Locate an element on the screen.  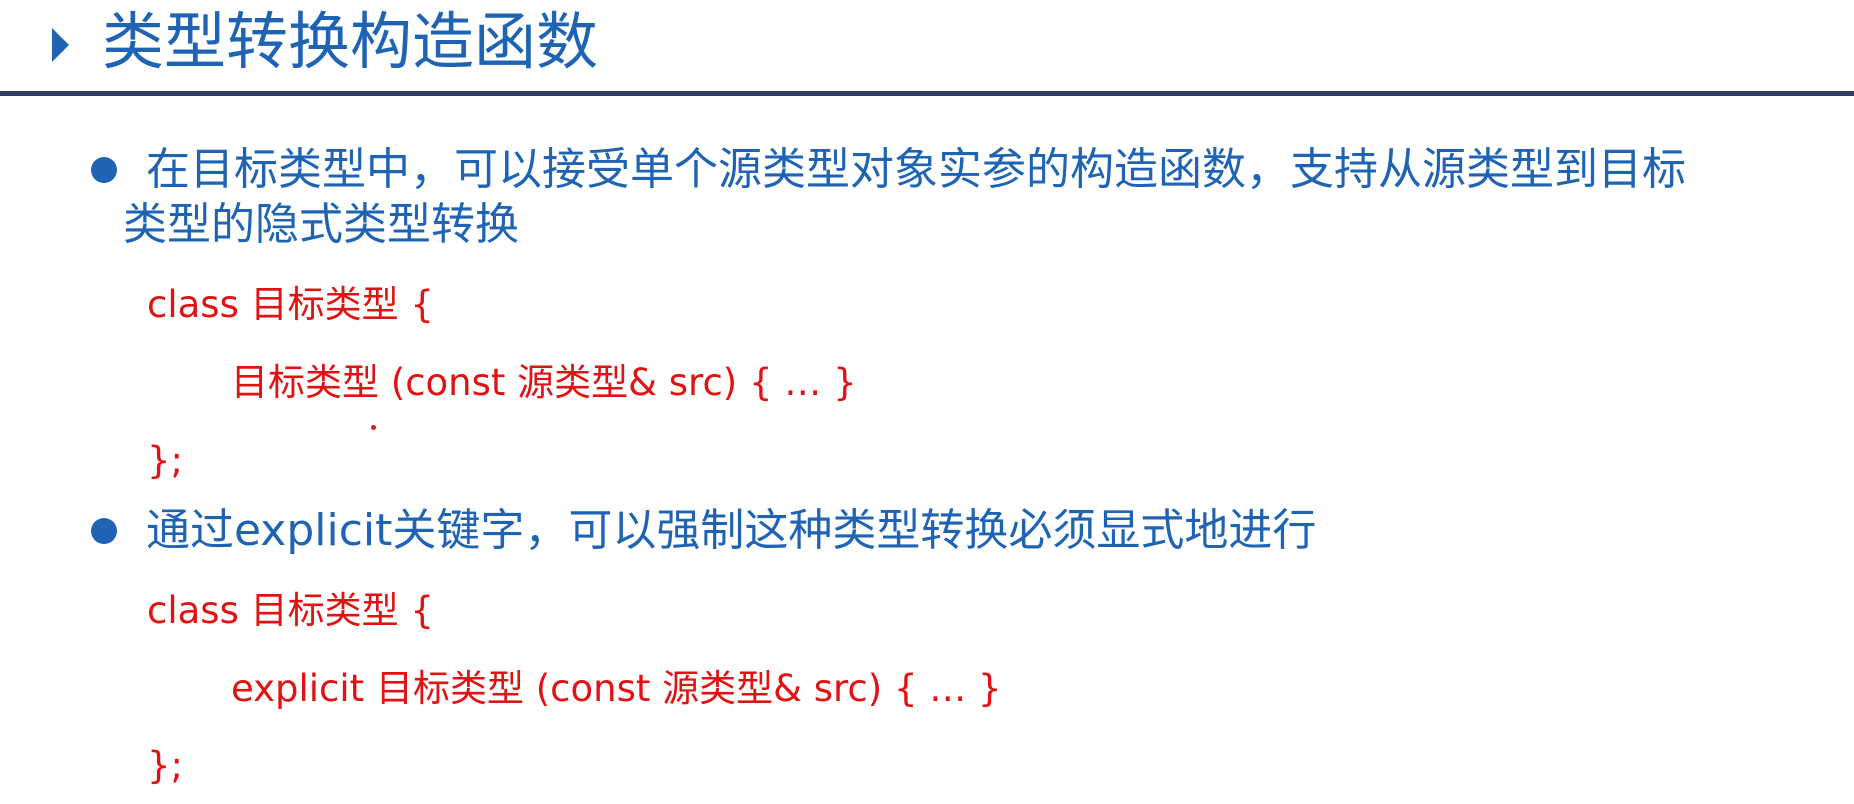
bullet-2-line-1: 通过explicit关键字，可以强制这种类型转换必须显式地进行 is located at coordinates (731, 530).